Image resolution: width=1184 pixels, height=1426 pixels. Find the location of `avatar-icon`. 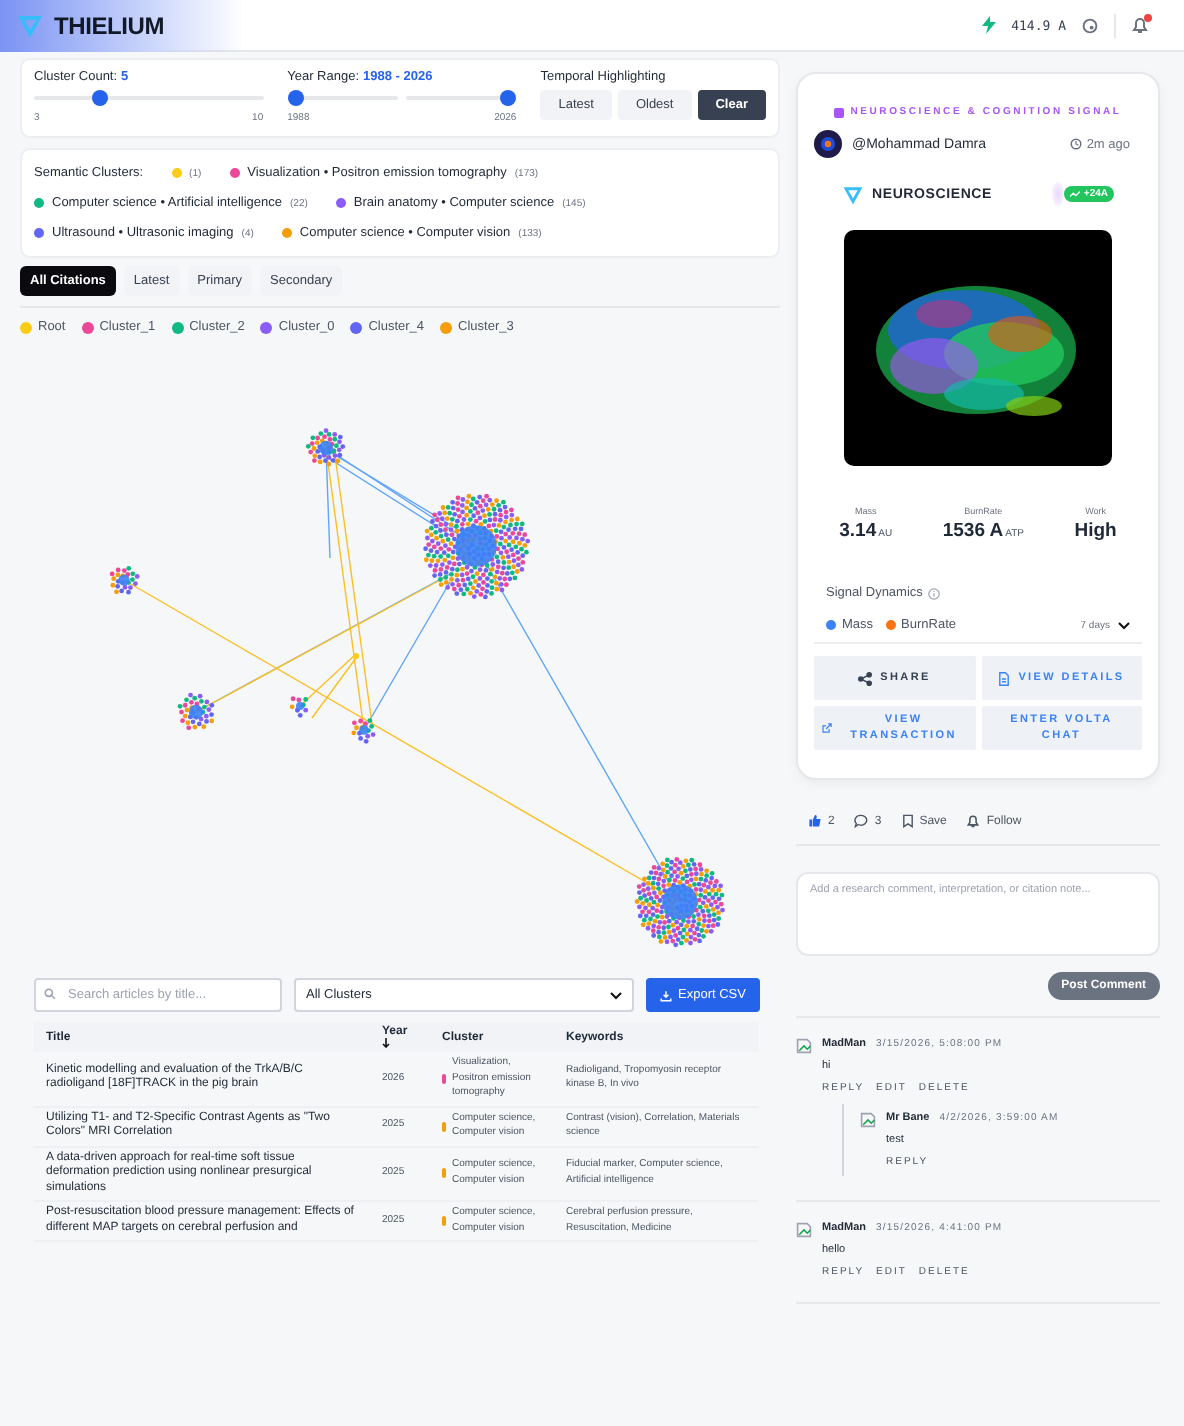

avatar-icon is located at coordinates (828, 144).